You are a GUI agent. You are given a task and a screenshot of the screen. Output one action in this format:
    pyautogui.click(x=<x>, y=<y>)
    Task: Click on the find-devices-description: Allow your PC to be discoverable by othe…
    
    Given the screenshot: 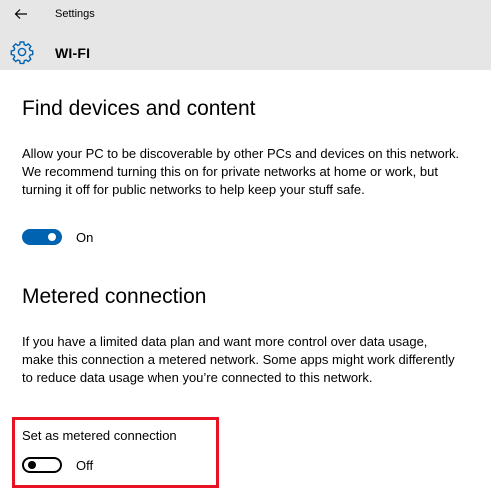 What is the action you would take?
    pyautogui.click(x=241, y=171)
    